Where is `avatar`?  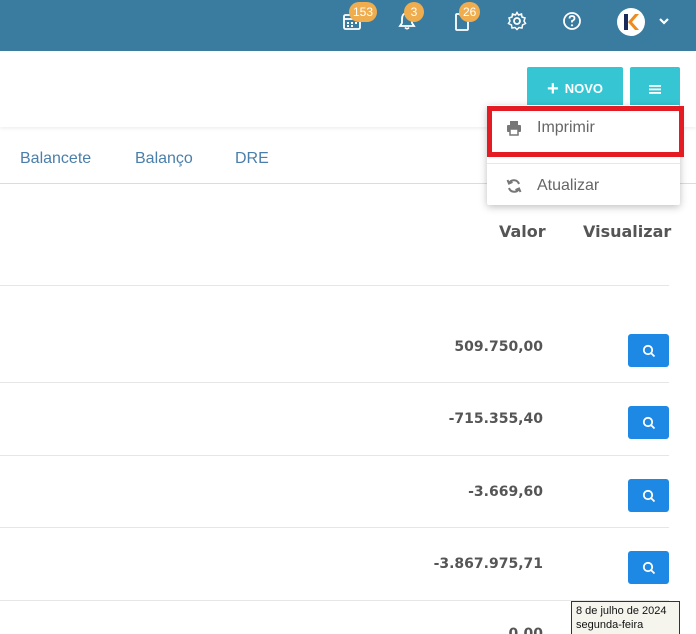
avatar is located at coordinates (631, 22).